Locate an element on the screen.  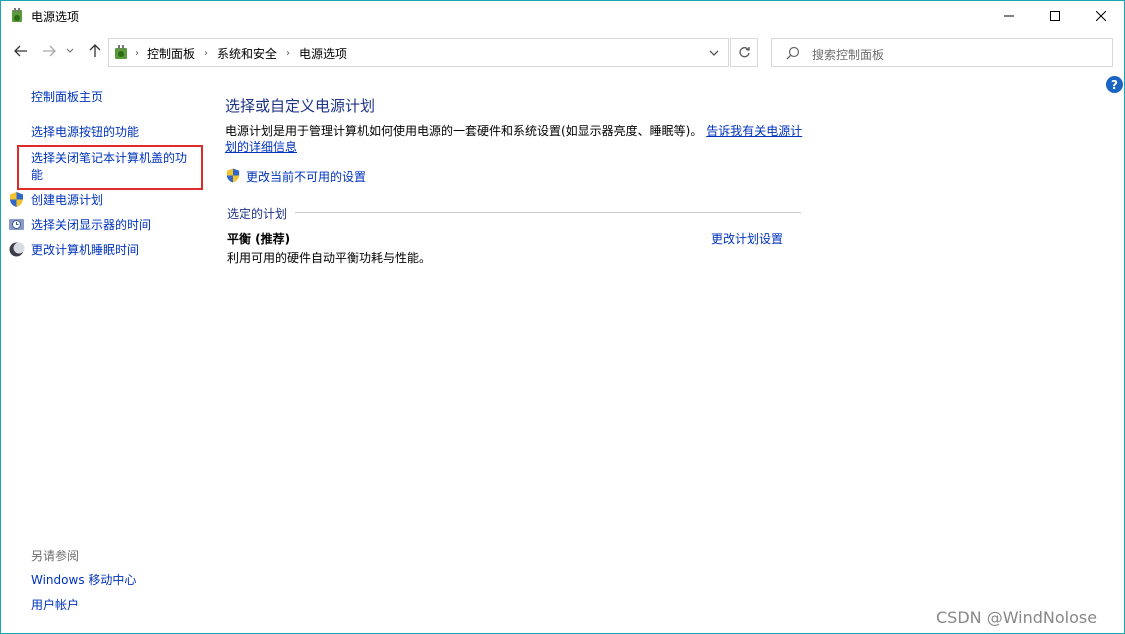
see-also-user-accounts: 用户帐户 is located at coordinates (55, 605).